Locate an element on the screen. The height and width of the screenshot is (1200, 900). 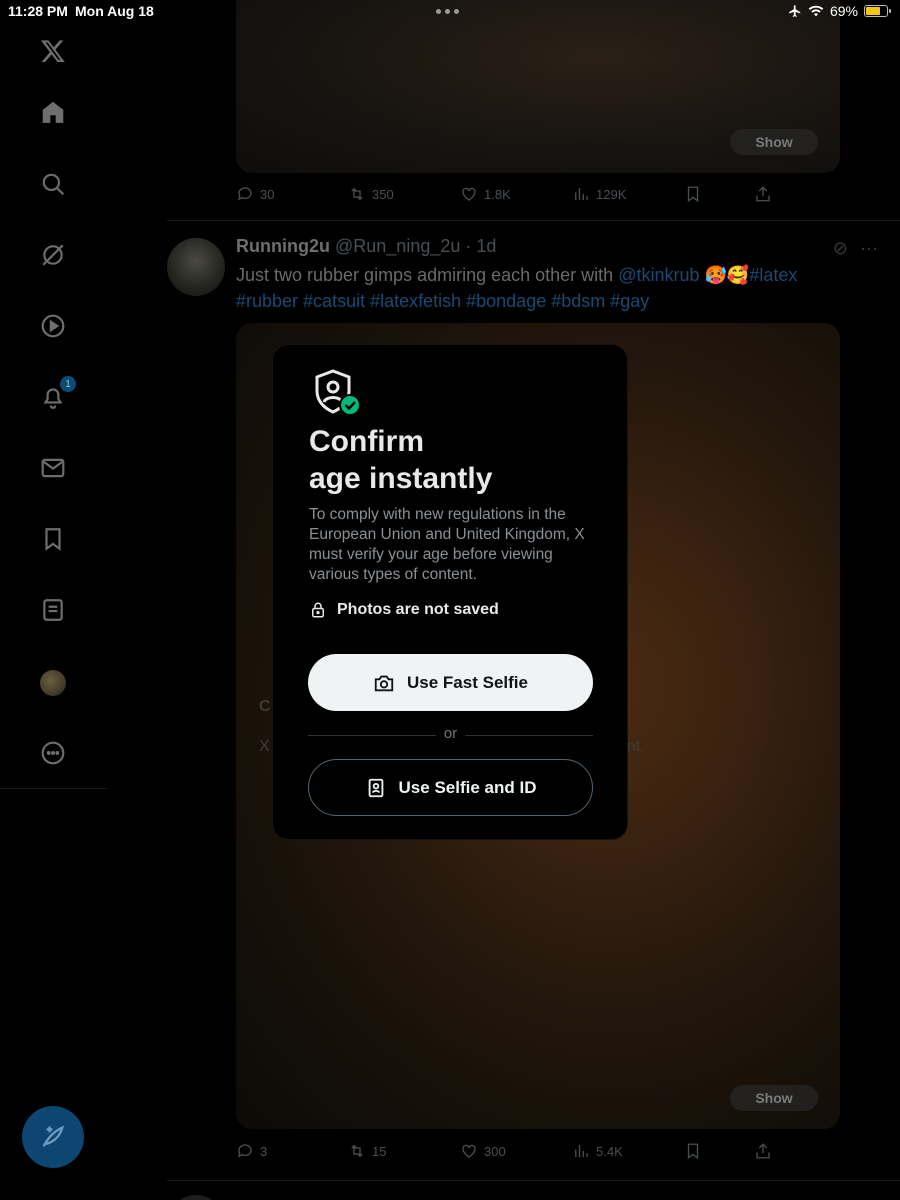
status-bar: 11:28 PM Mon Aug 18 69% is located at coordinates (450, 12).